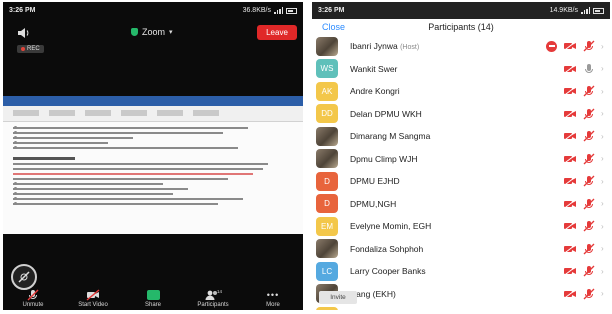 This screenshot has width=612, height=314. I want to click on participant-row: TNTodik N Sangma›, so click(461, 307).